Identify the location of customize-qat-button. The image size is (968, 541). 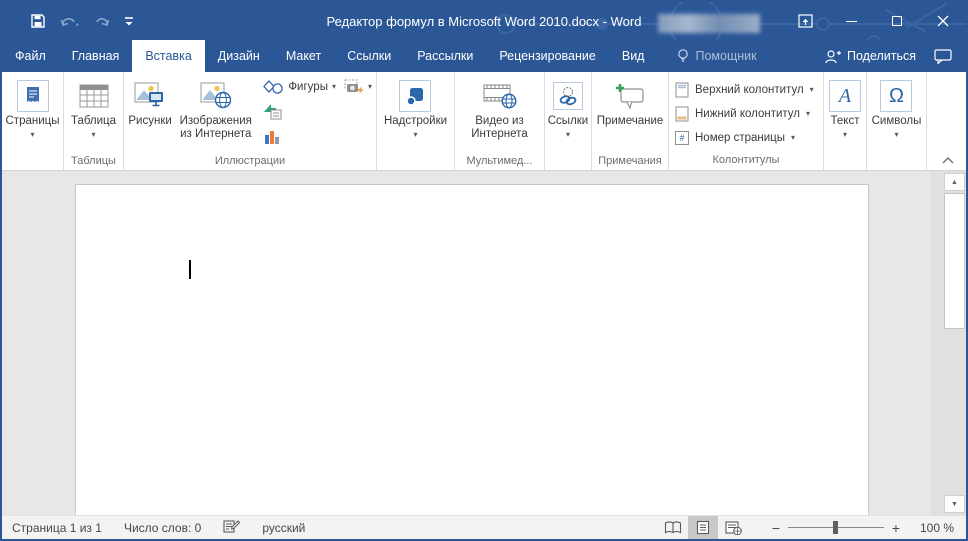
(129, 21).